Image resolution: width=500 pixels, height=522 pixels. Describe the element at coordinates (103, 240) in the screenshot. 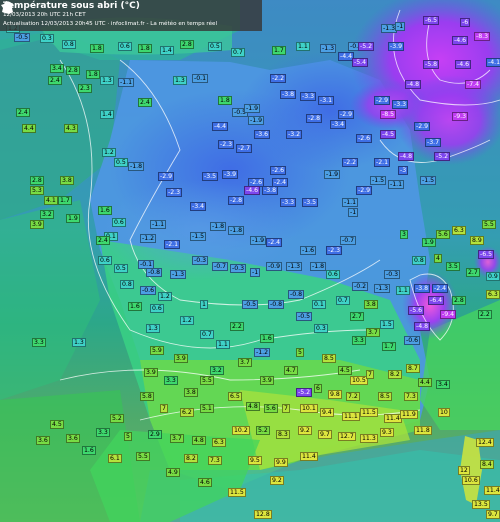

I see `station-temperature-label: 2.4` at that location.